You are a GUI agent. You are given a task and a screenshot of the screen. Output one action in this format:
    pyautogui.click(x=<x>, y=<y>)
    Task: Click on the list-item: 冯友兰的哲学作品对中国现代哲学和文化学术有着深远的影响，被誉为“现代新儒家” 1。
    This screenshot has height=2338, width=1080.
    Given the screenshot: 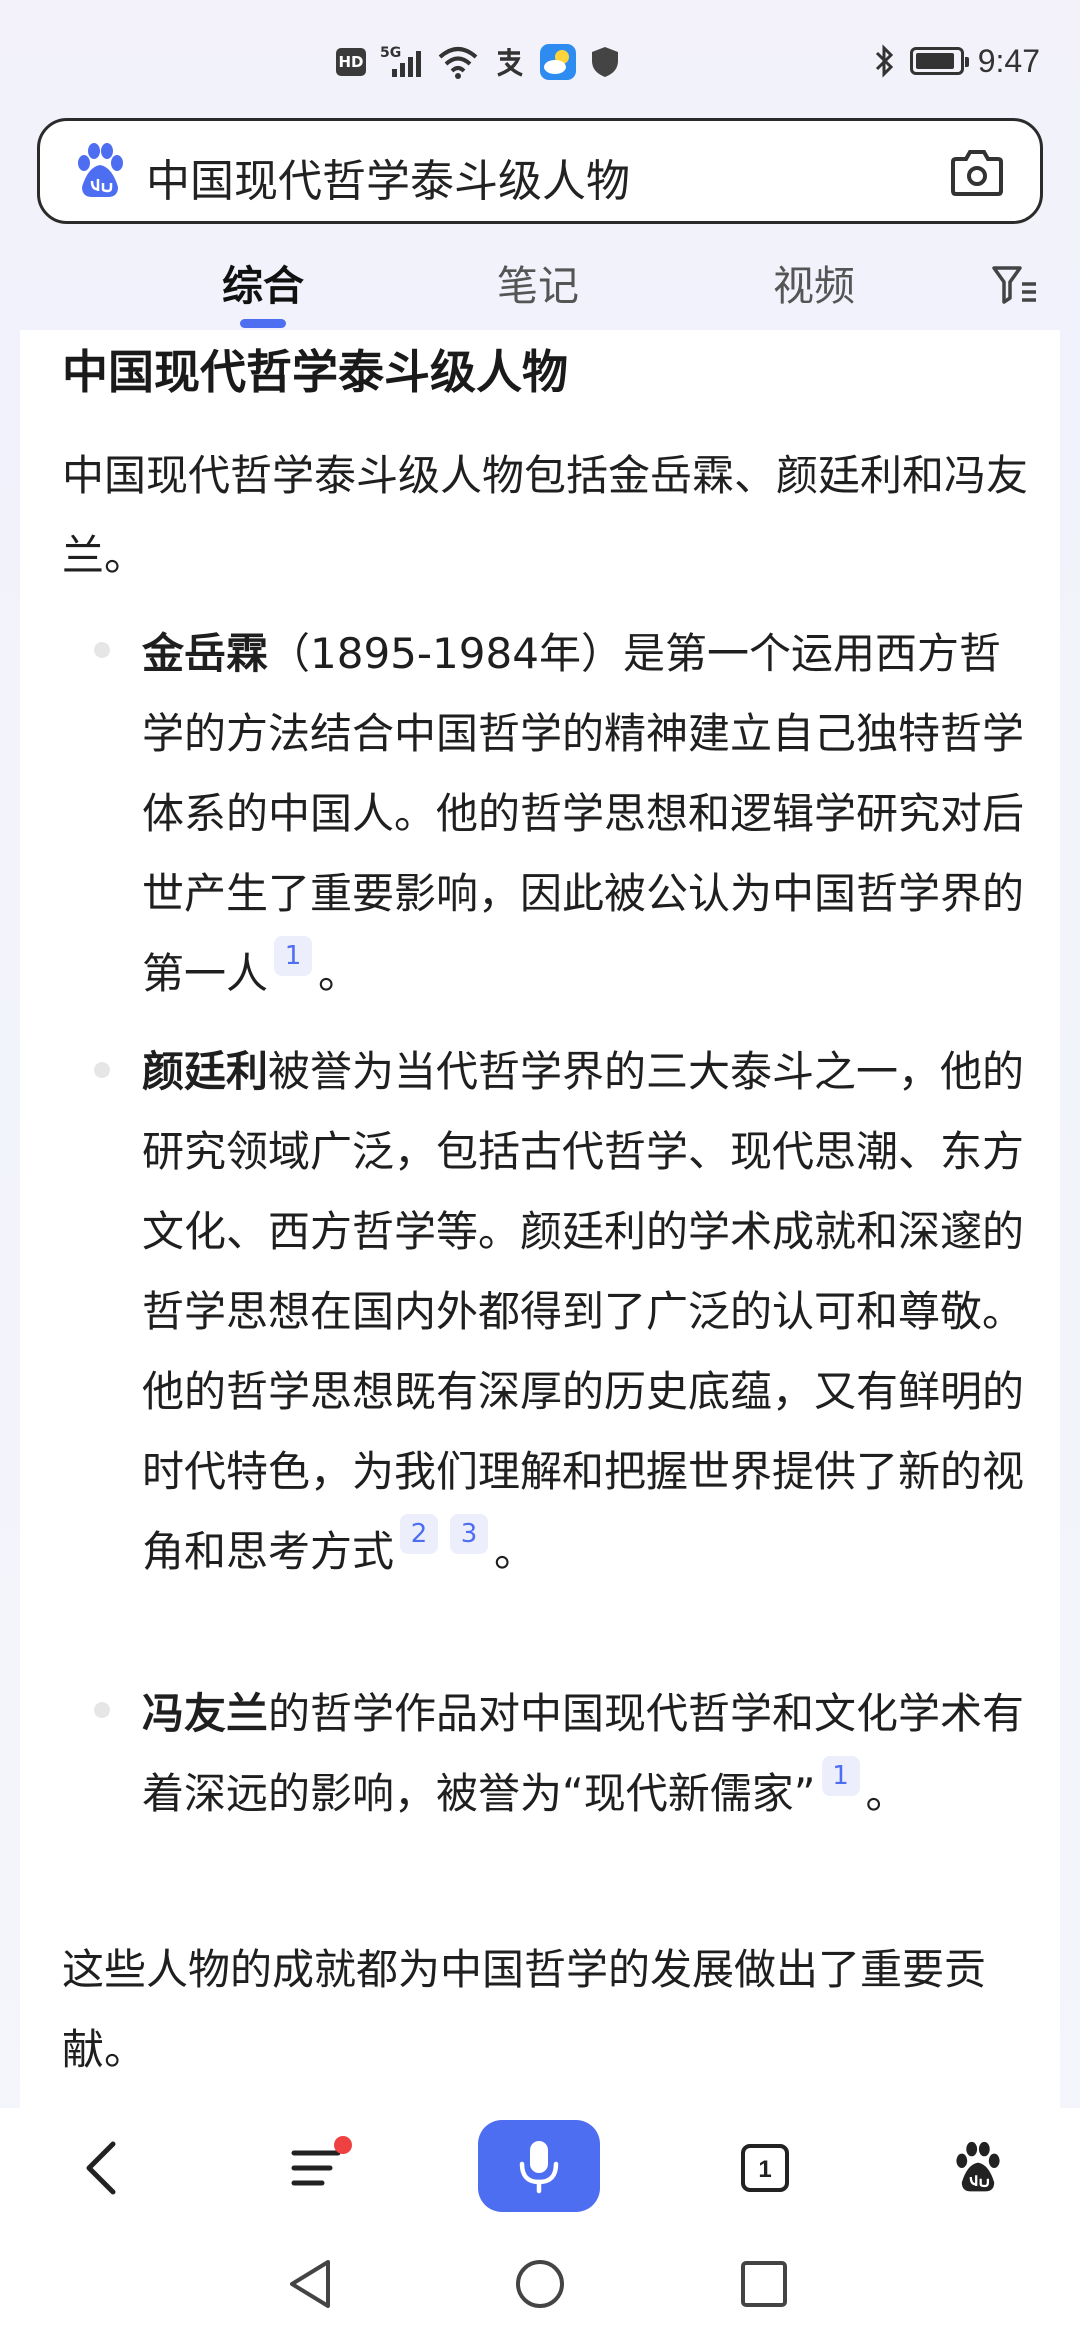 What is the action you would take?
    pyautogui.click(x=583, y=1753)
    